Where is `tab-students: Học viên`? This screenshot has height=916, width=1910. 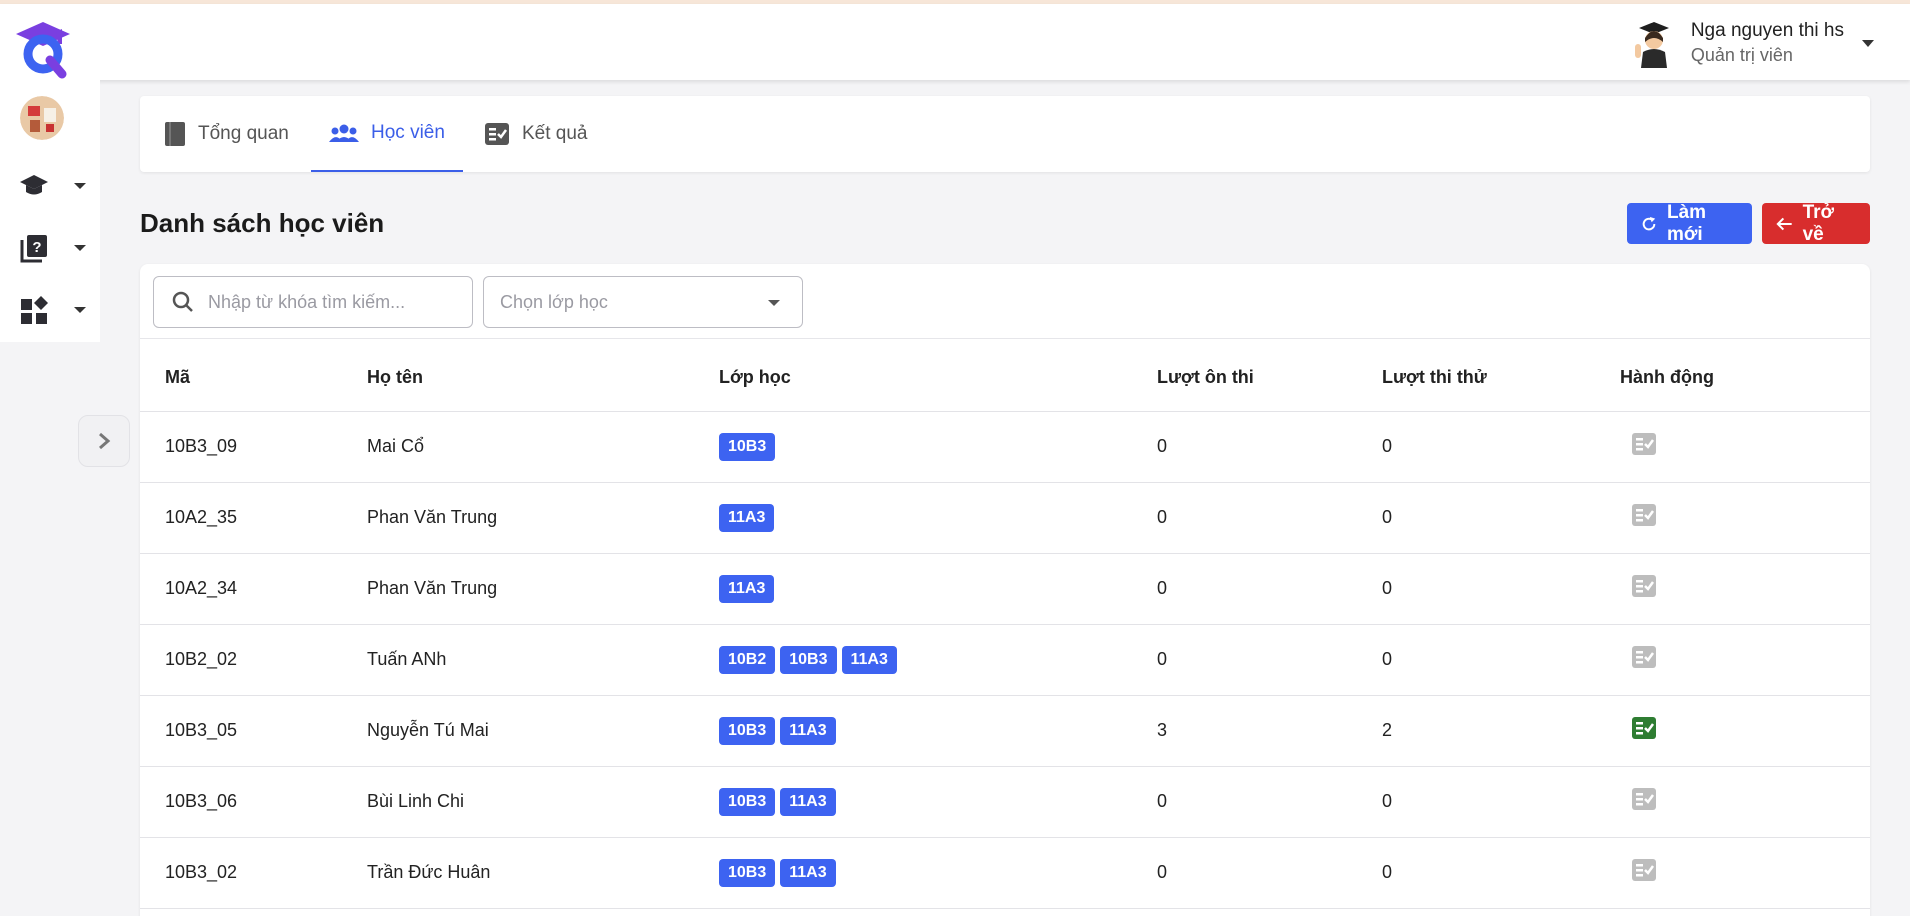 tab-students: Học viên is located at coordinates (387, 134).